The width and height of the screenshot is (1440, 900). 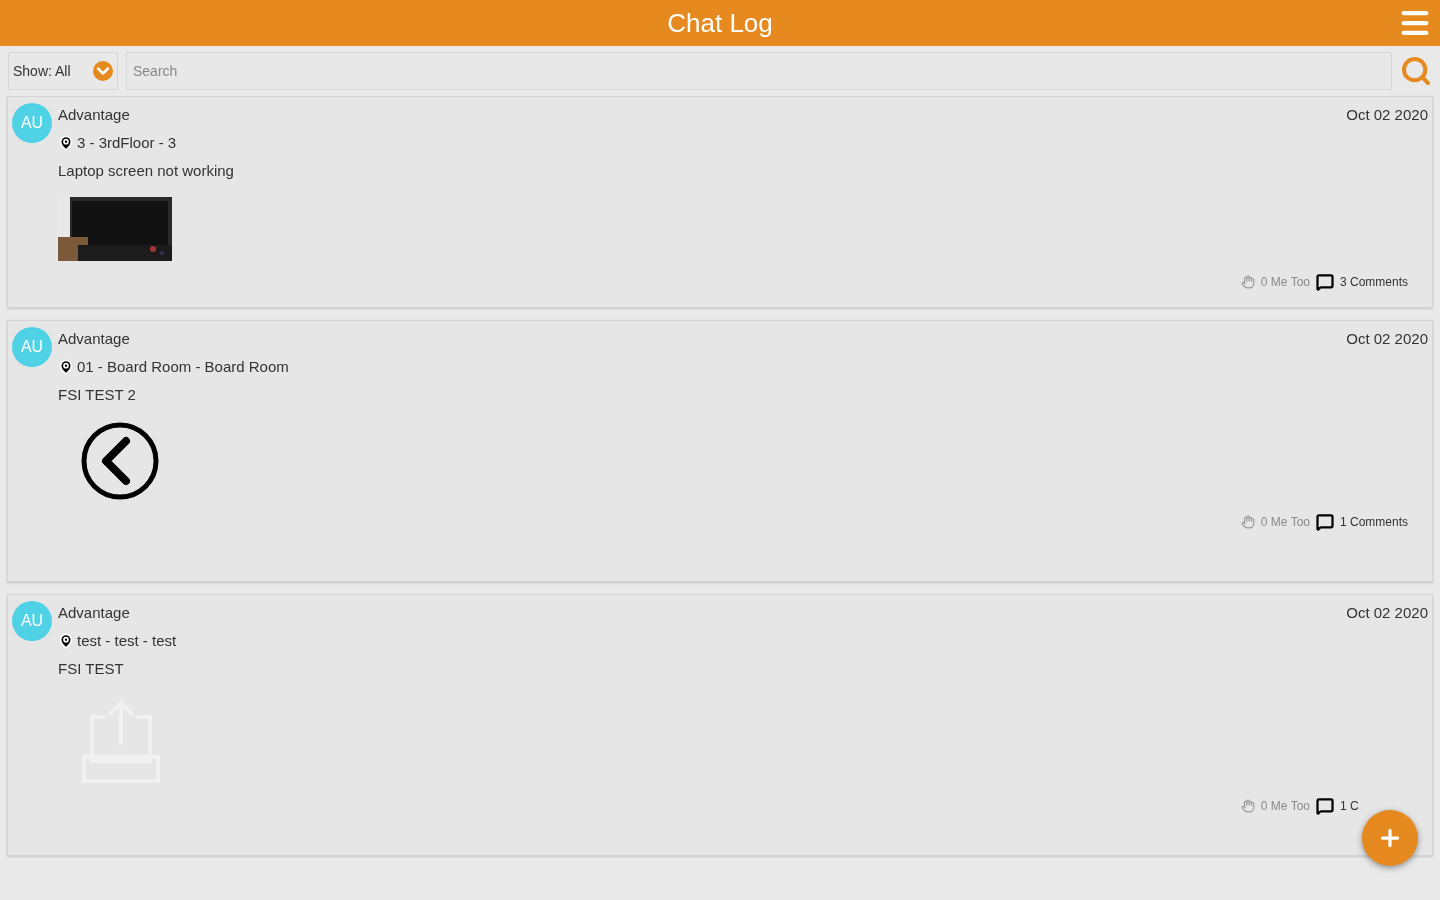 I want to click on filter-dropdown: Show: All, so click(x=63, y=71).